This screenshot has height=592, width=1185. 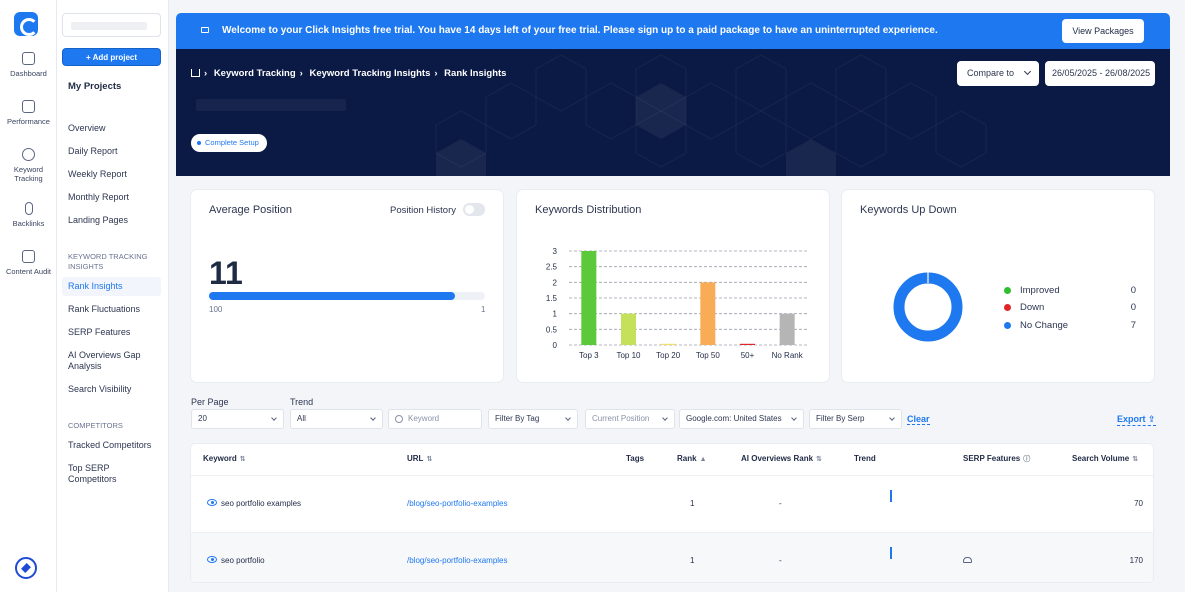 I want to click on legend-label: No Change, so click(x=1044, y=325).